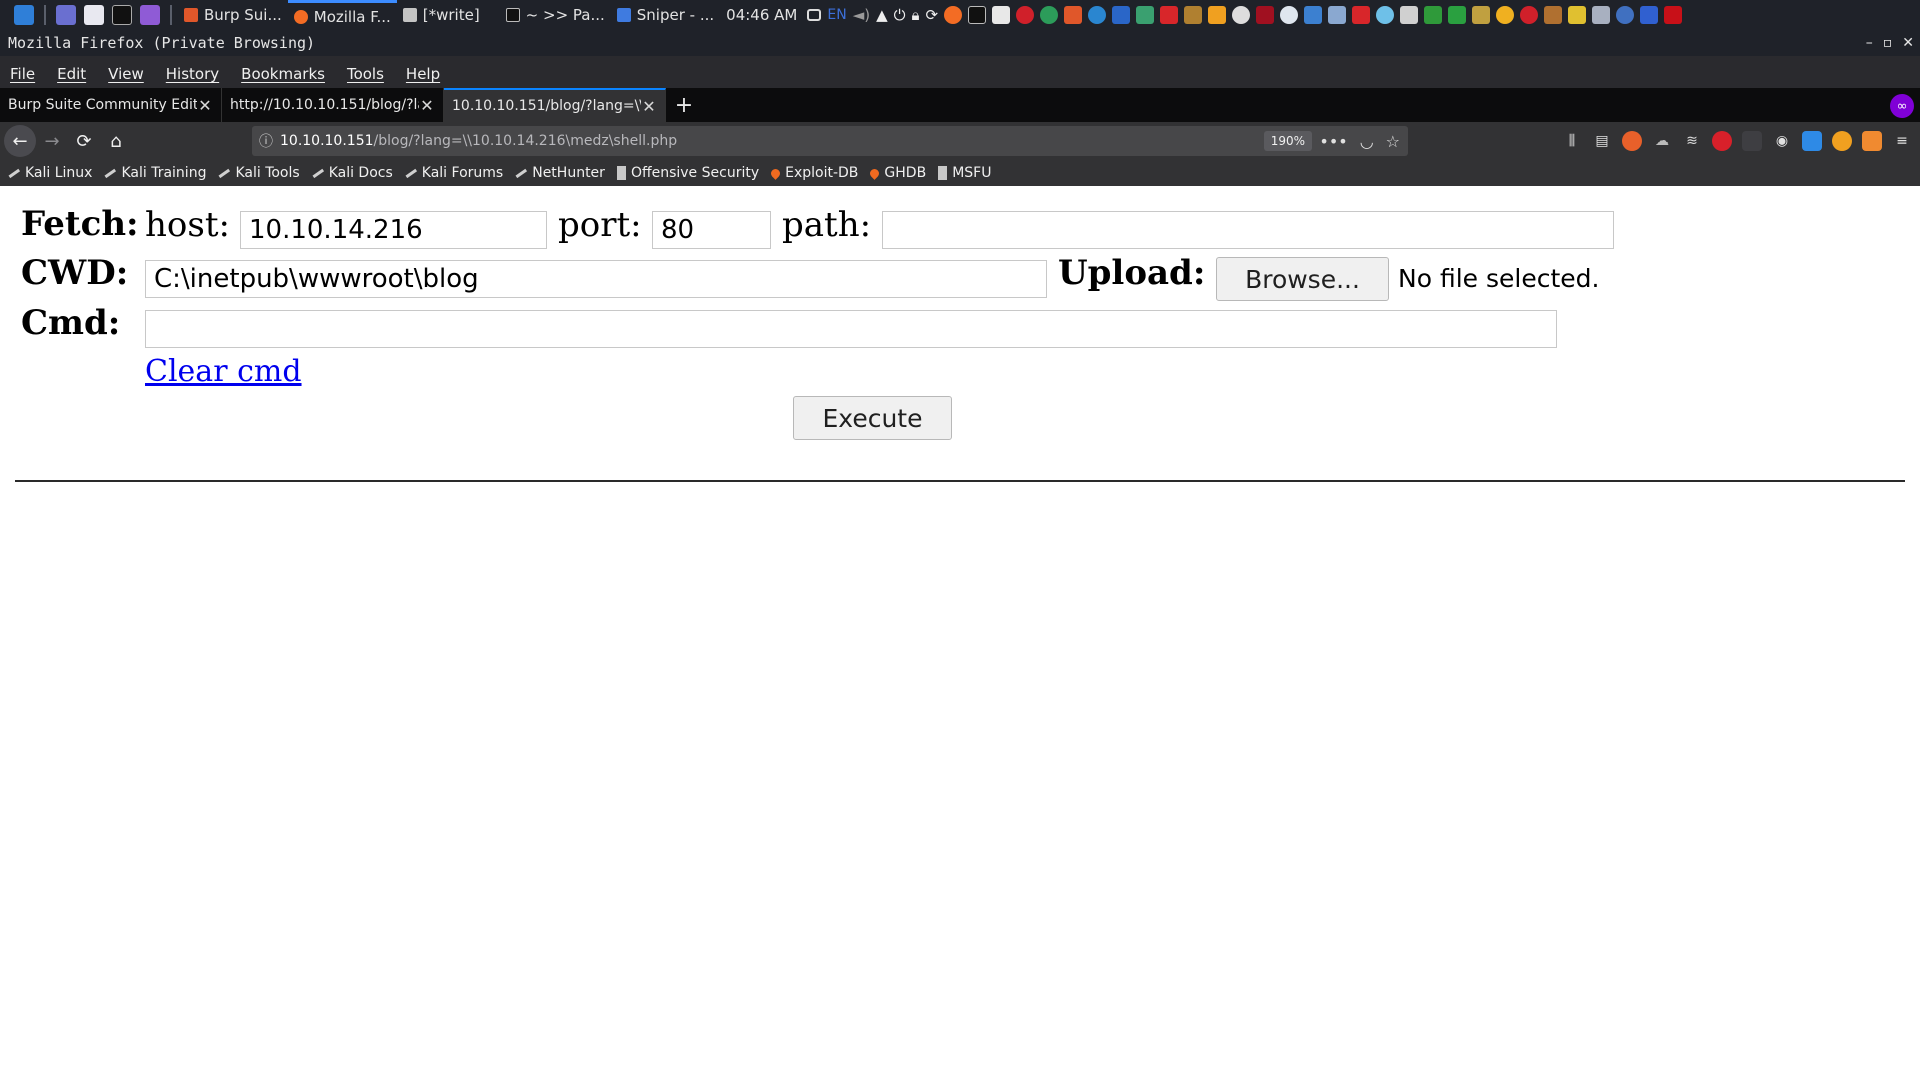  What do you see at coordinates (1145, 15) in the screenshot?
I see `armitage-icon` at bounding box center [1145, 15].